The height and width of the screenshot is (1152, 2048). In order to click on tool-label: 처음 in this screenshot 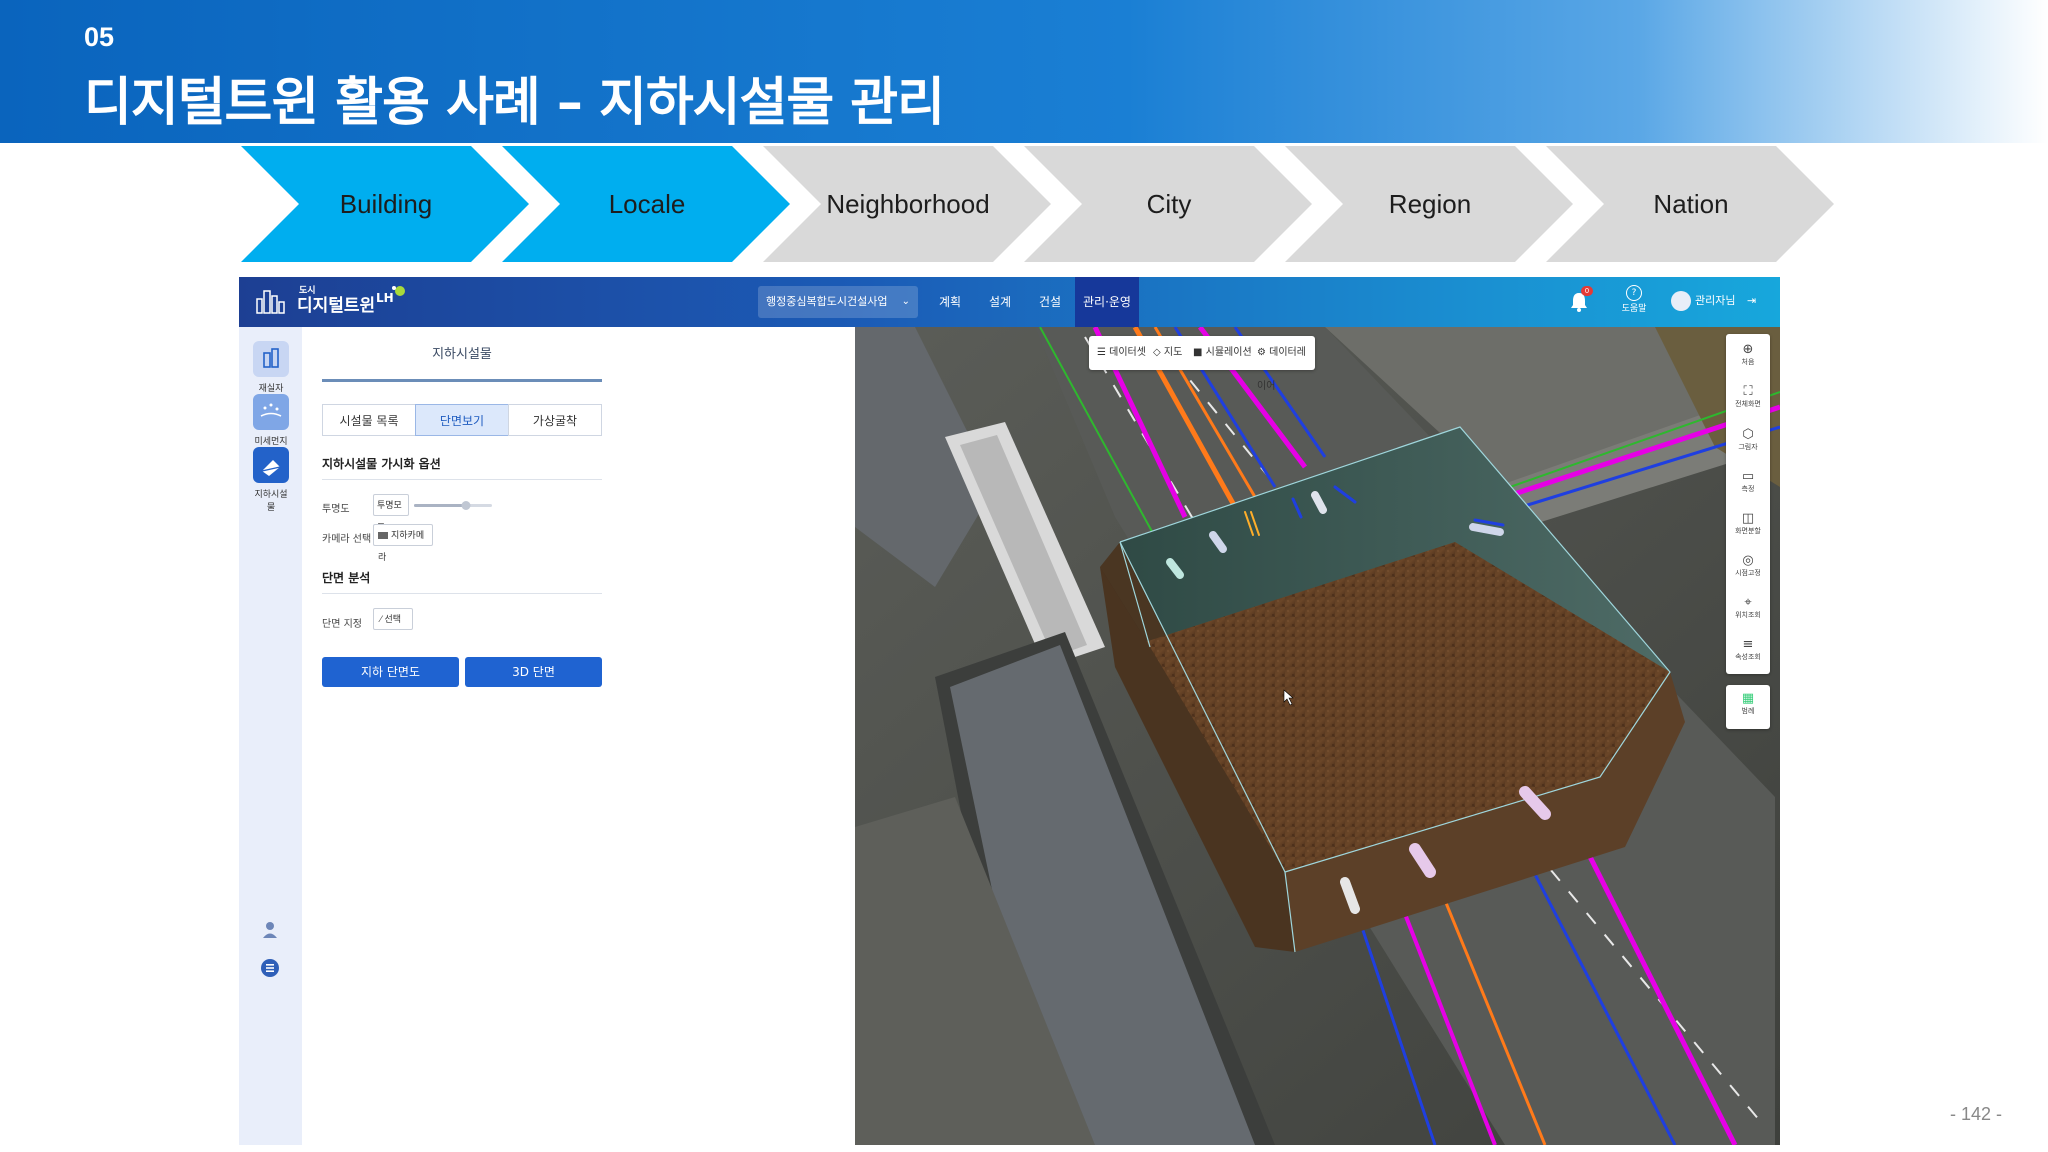, I will do `click(1748, 362)`.